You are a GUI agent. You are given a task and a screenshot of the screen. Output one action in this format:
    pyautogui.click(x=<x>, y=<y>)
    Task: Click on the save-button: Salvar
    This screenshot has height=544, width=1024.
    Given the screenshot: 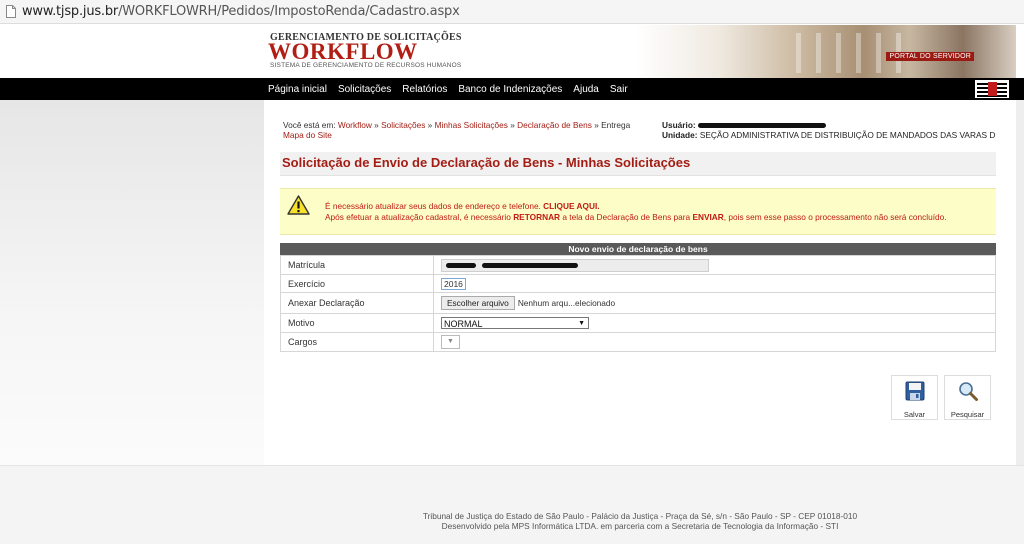 What is the action you would take?
    pyautogui.click(x=914, y=397)
    